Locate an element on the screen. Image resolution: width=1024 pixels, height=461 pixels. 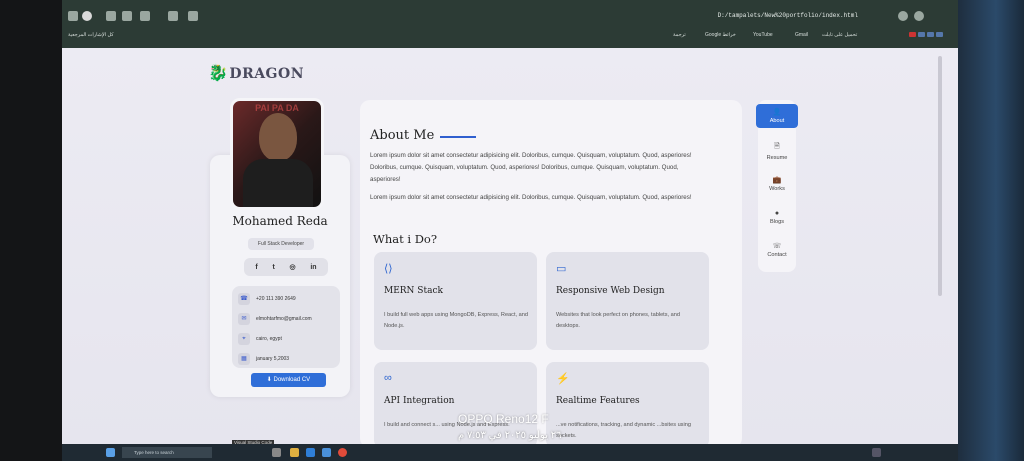
about-title: About Me is located at coordinates (402, 135).